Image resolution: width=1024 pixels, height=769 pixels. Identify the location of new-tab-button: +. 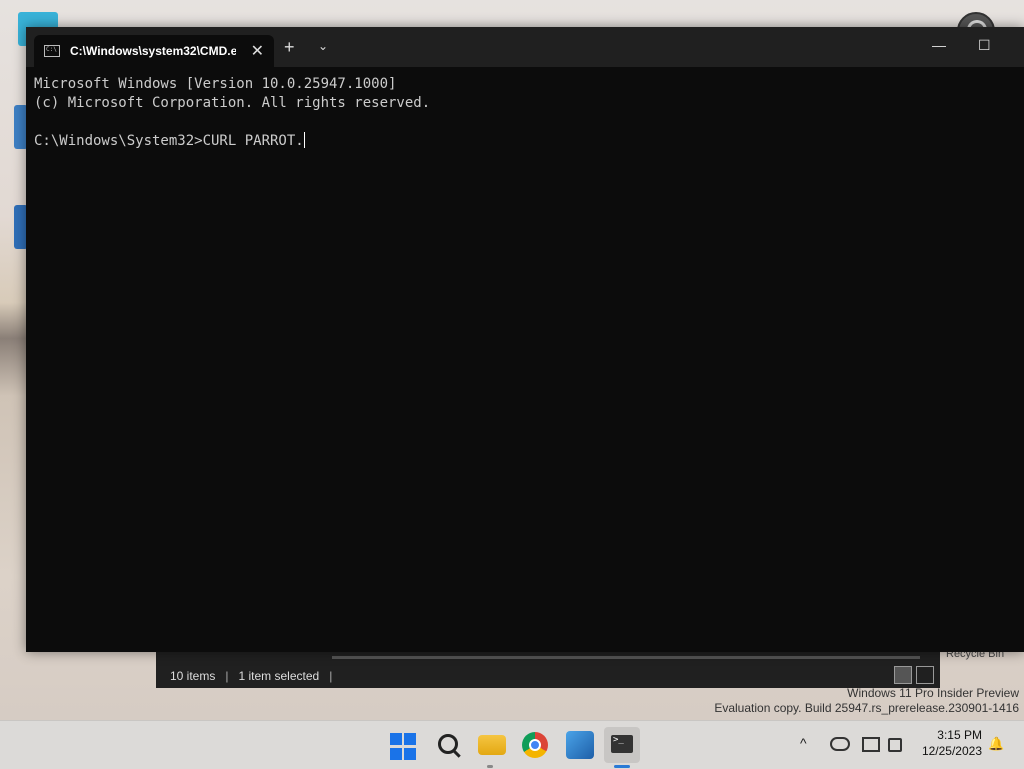
(289, 47).